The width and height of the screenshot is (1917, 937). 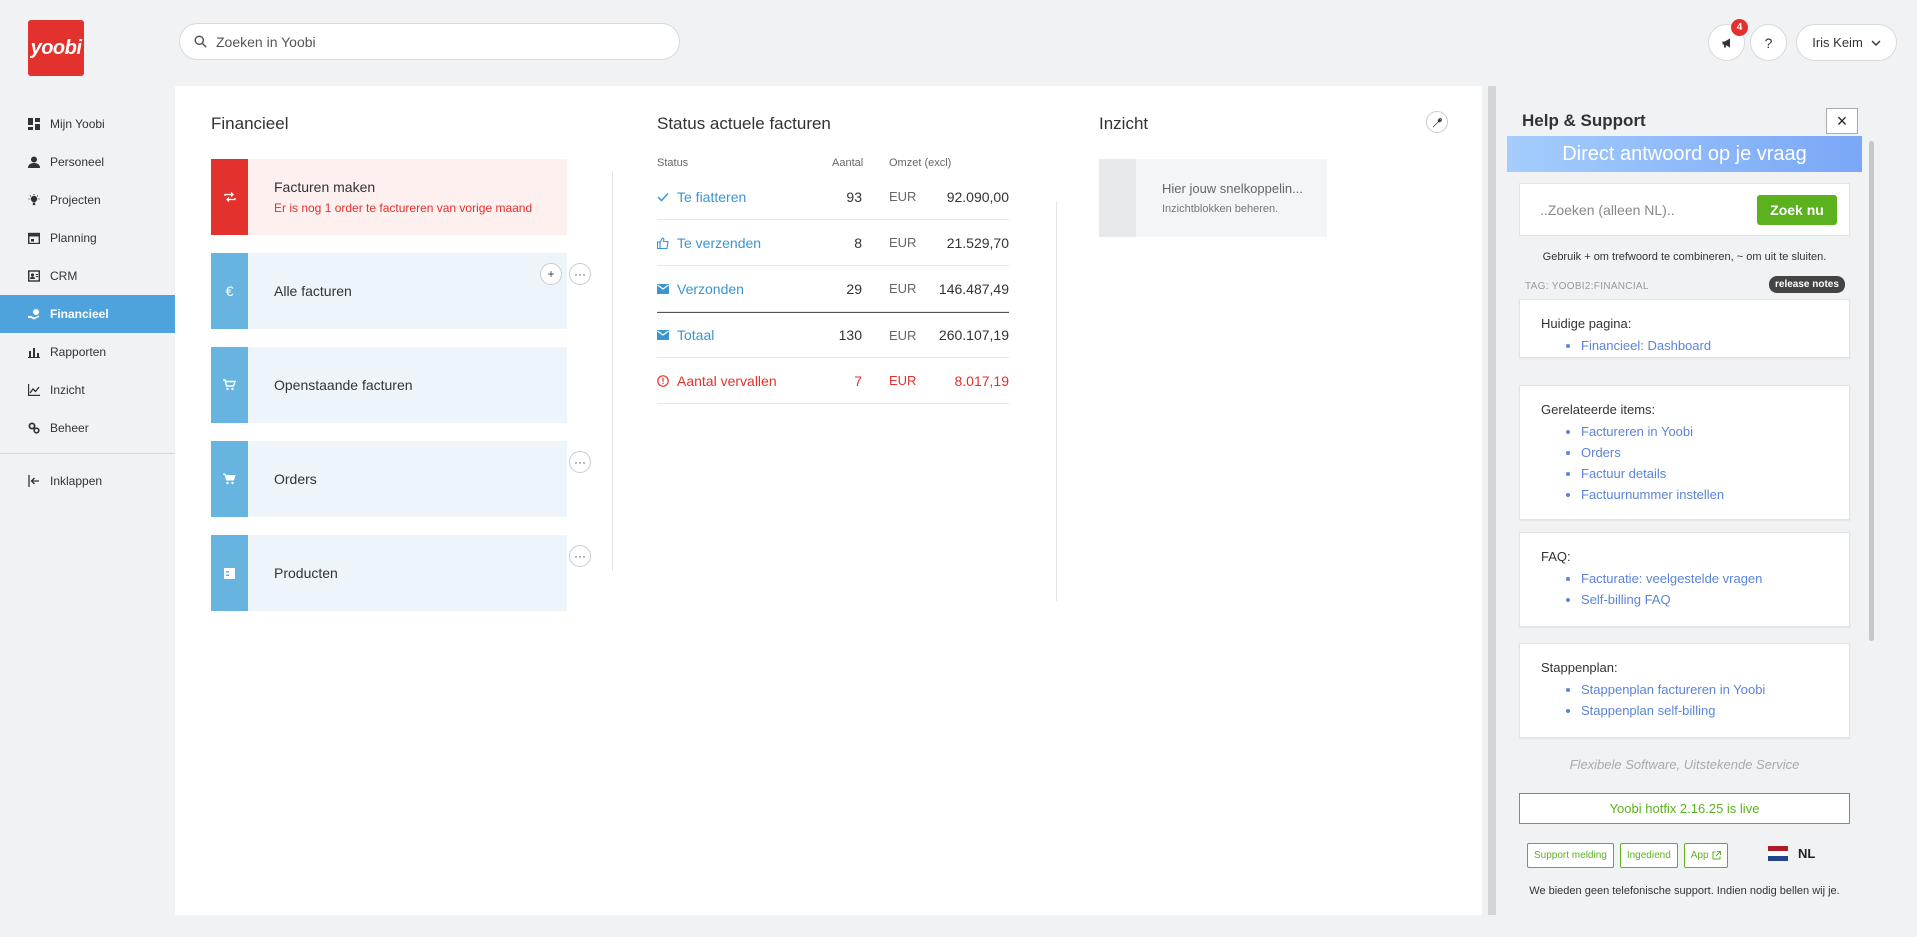 I want to click on help-link: Financieel: Dashboard, so click(x=1704, y=345).